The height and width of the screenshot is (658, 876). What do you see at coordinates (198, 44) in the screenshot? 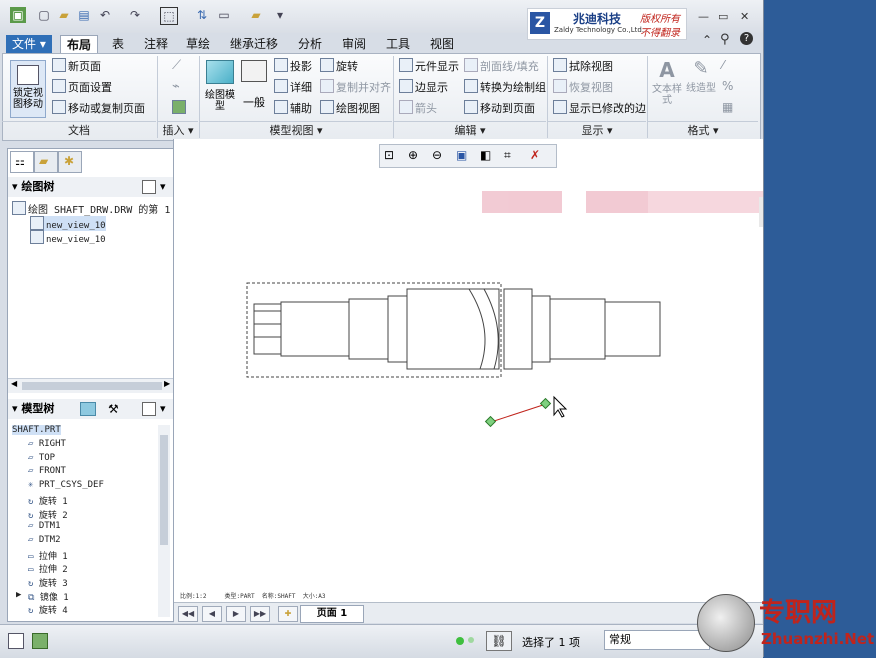
I see `tab-sketch: 草绘` at bounding box center [198, 44].